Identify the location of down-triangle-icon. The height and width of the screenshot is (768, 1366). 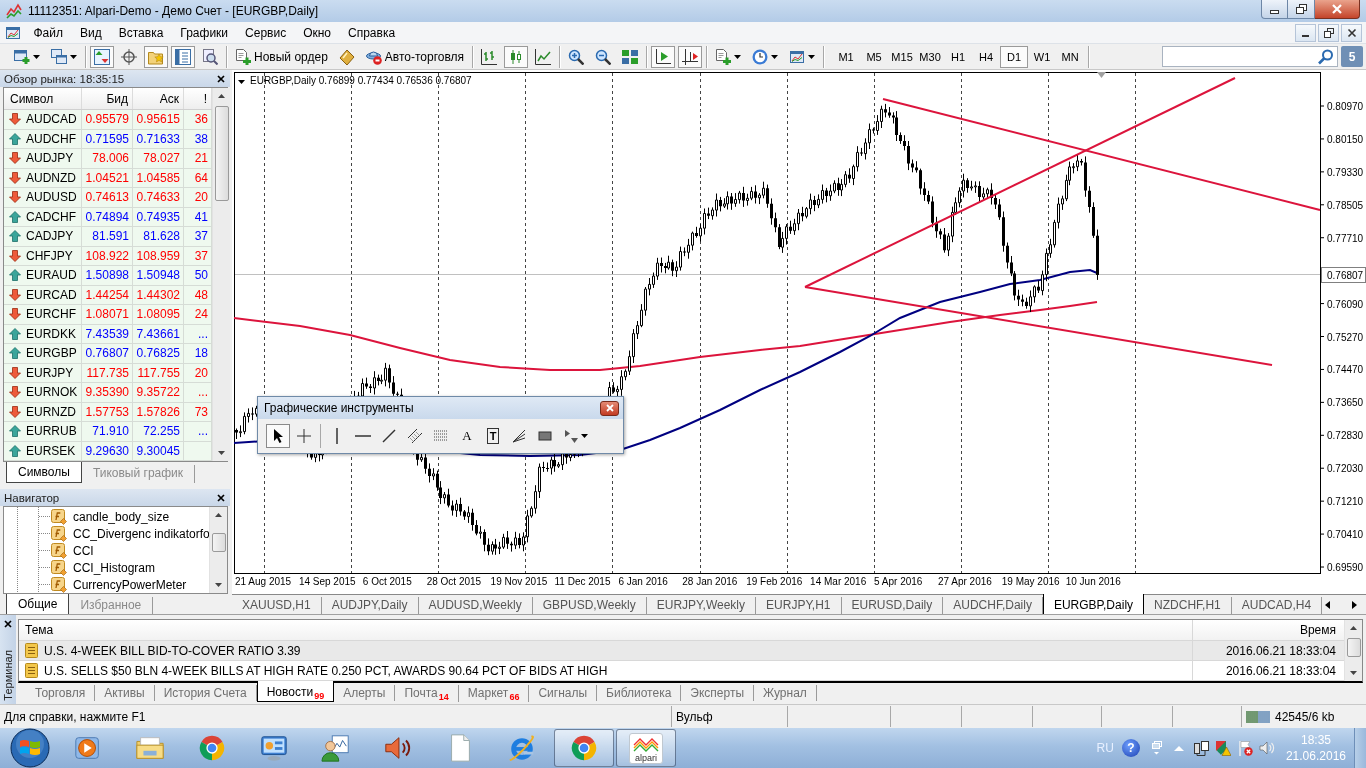
(241, 82).